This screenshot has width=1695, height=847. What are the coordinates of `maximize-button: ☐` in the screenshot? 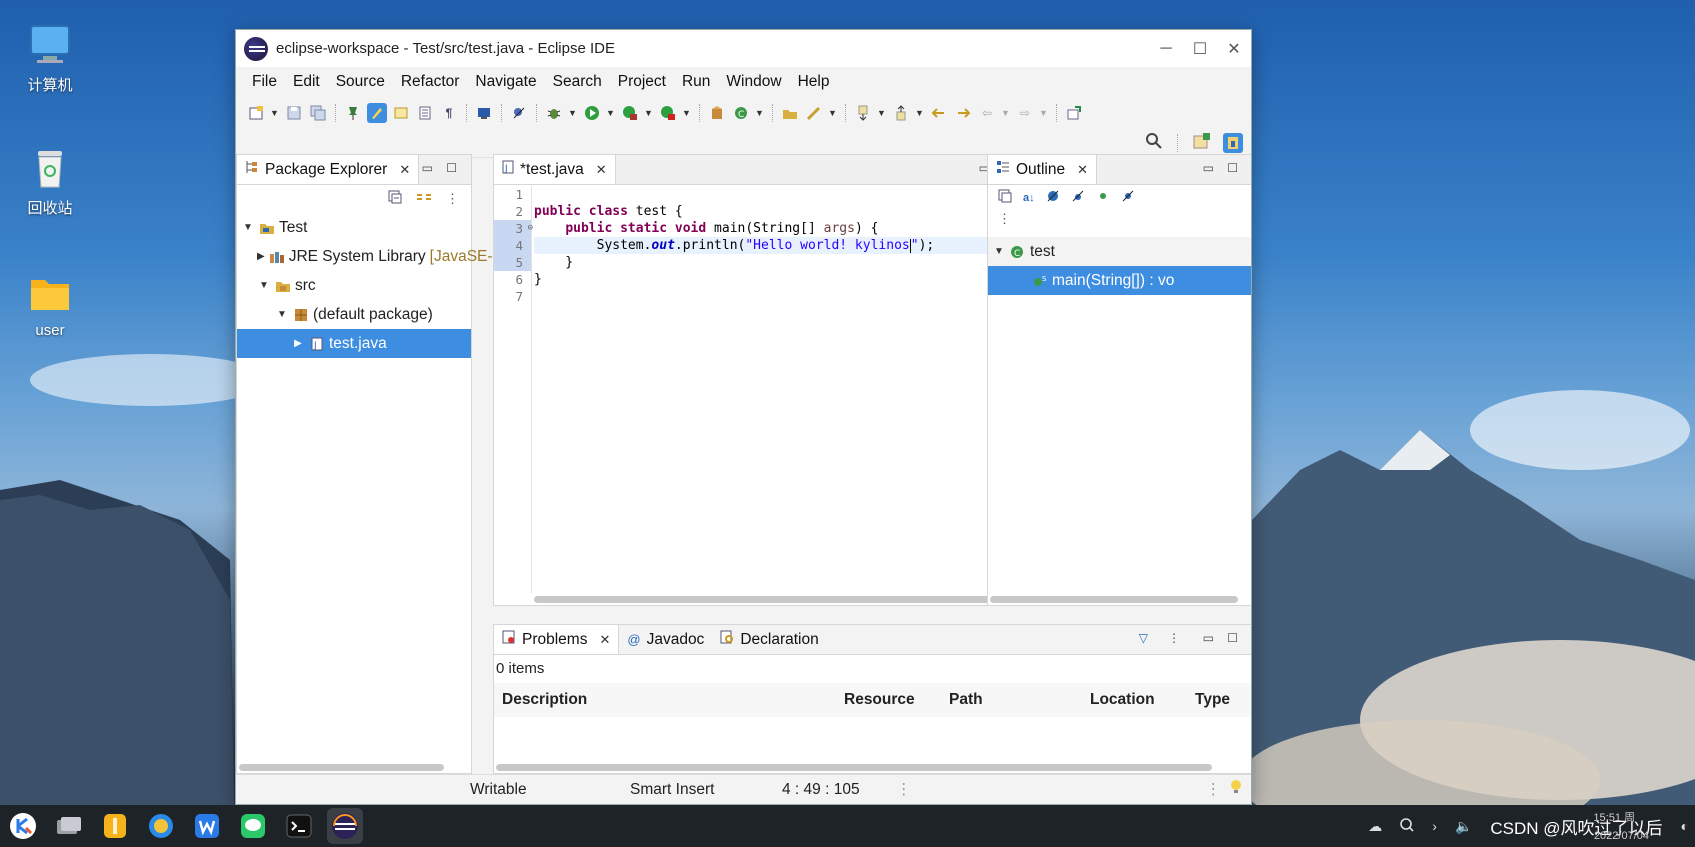 It's located at (1200, 48).